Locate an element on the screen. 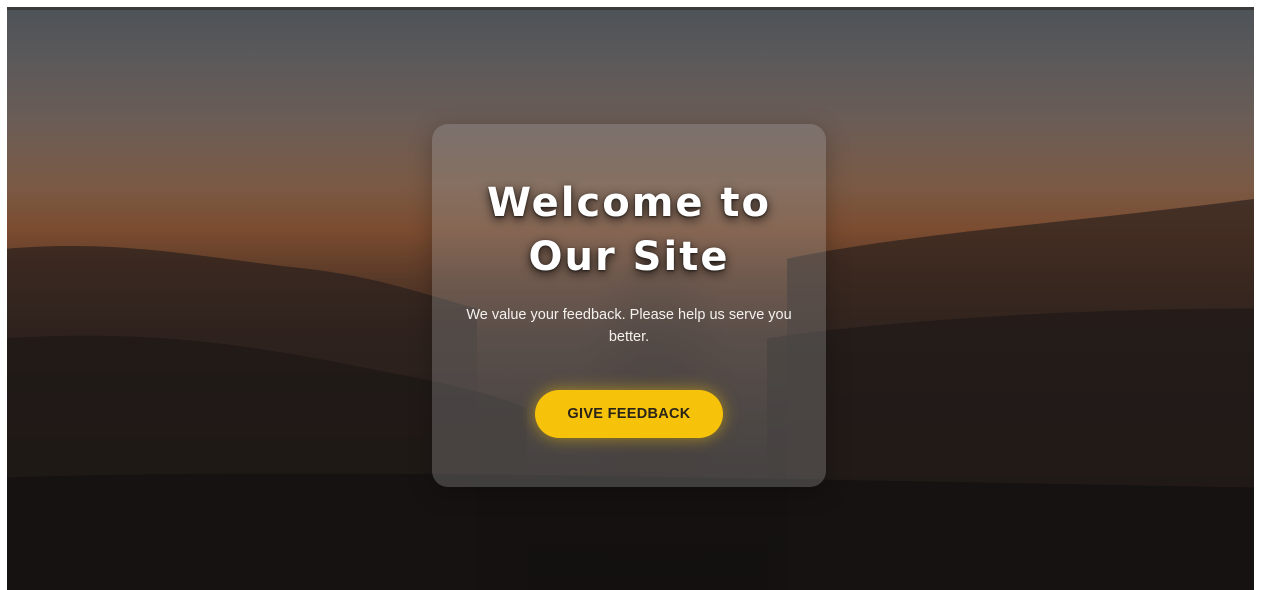  heading-line-2: Our Site is located at coordinates (629, 257).